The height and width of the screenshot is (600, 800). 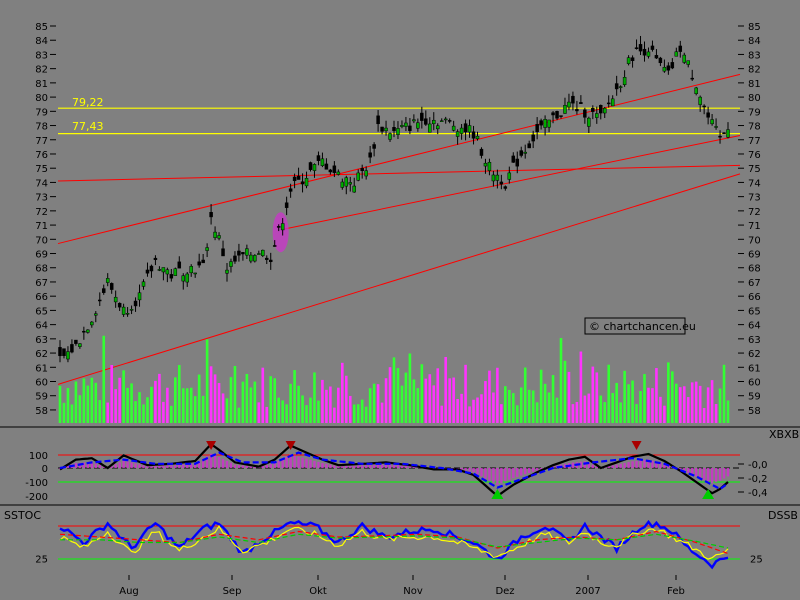 I want to click on y-tick-label-right: 69, so click(x=754, y=255).